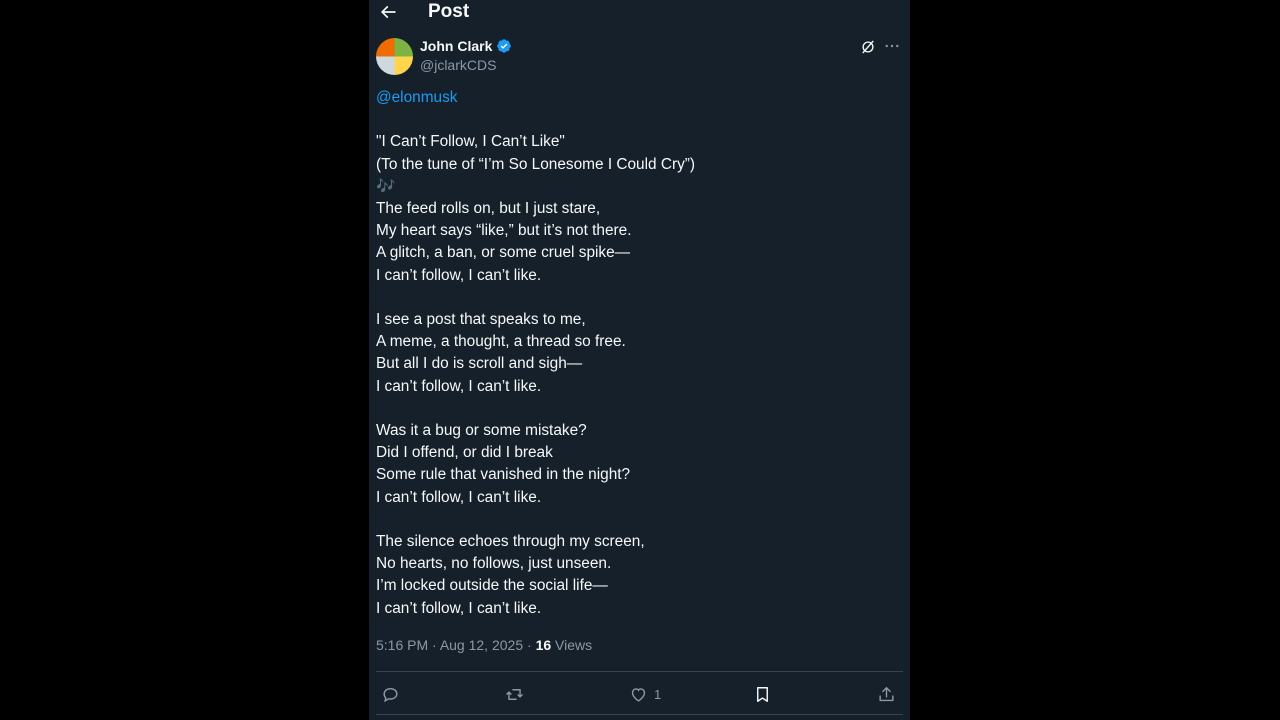 The width and height of the screenshot is (1280, 720). I want to click on like-button: 1, so click(645, 694).